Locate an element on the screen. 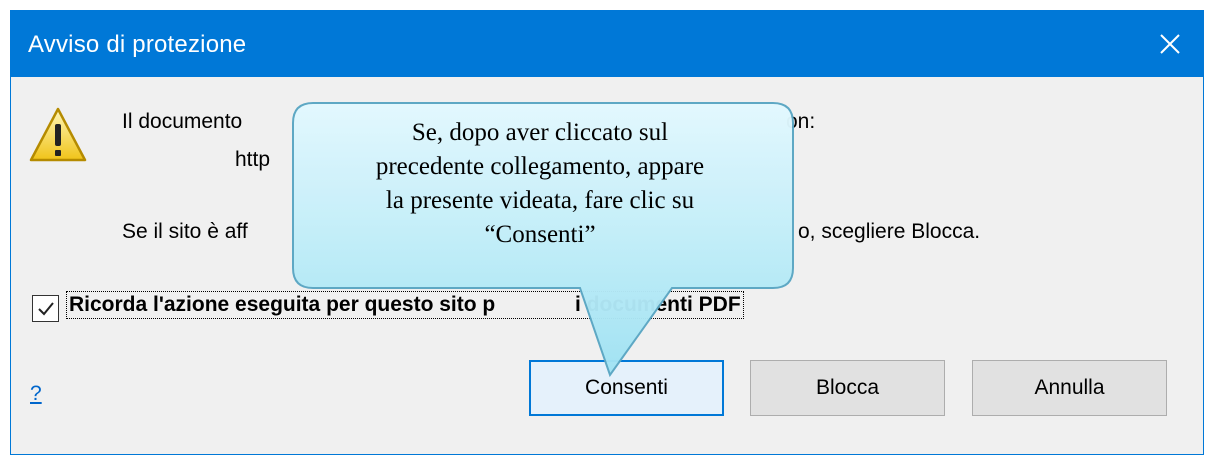  close-icon is located at coordinates (1170, 44).